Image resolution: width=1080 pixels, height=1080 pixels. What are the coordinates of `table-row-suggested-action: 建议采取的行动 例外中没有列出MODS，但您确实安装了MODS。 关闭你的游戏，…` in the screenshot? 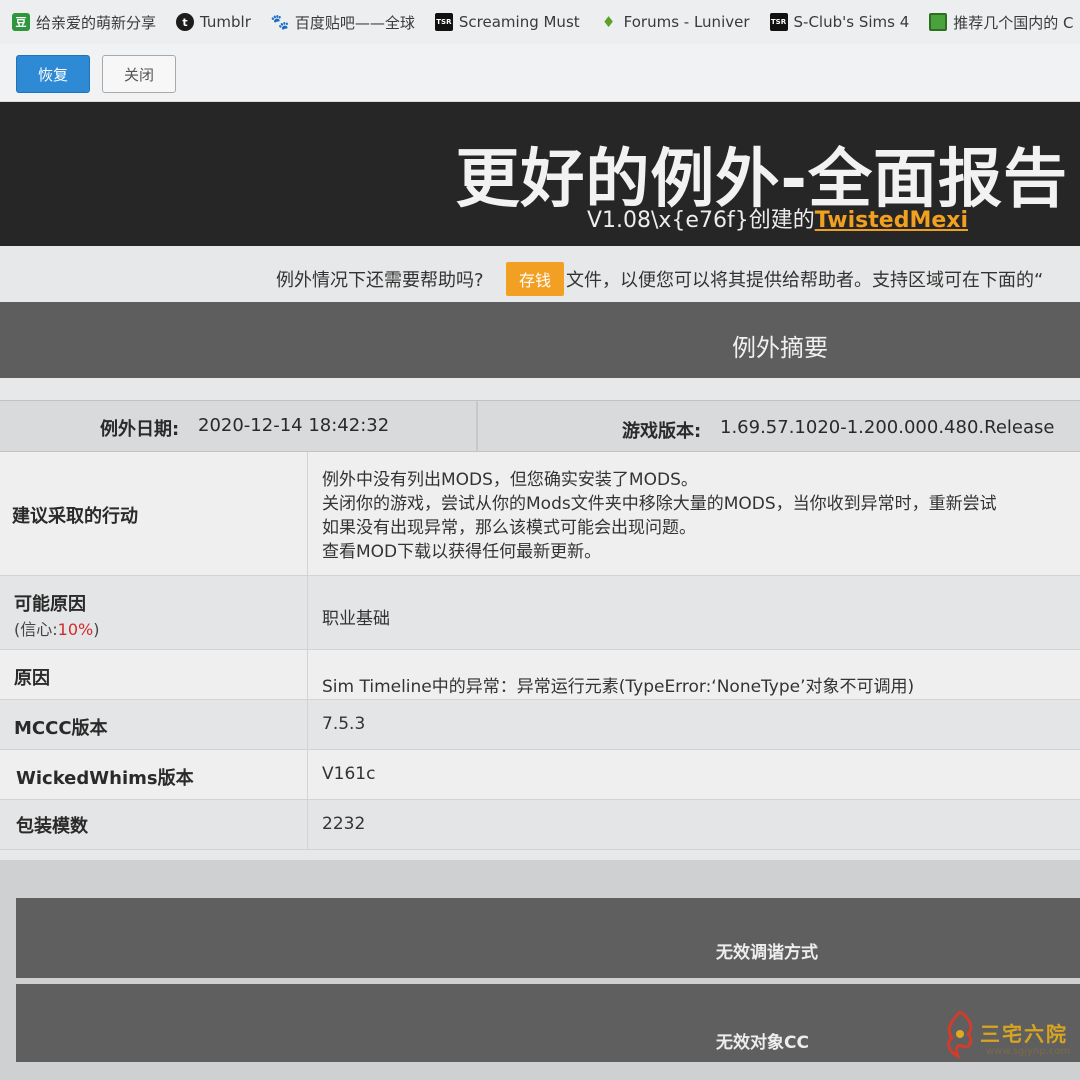 It's located at (540, 514).